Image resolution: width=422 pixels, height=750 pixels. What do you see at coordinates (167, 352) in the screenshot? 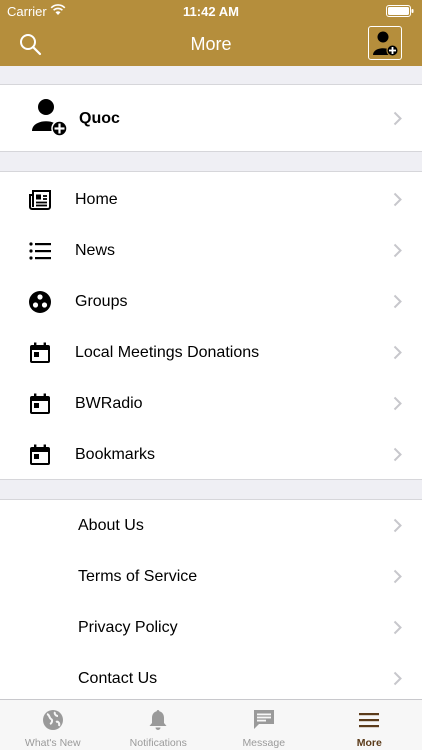
I see `menu-item-label: Local Meetings Donations` at bounding box center [167, 352].